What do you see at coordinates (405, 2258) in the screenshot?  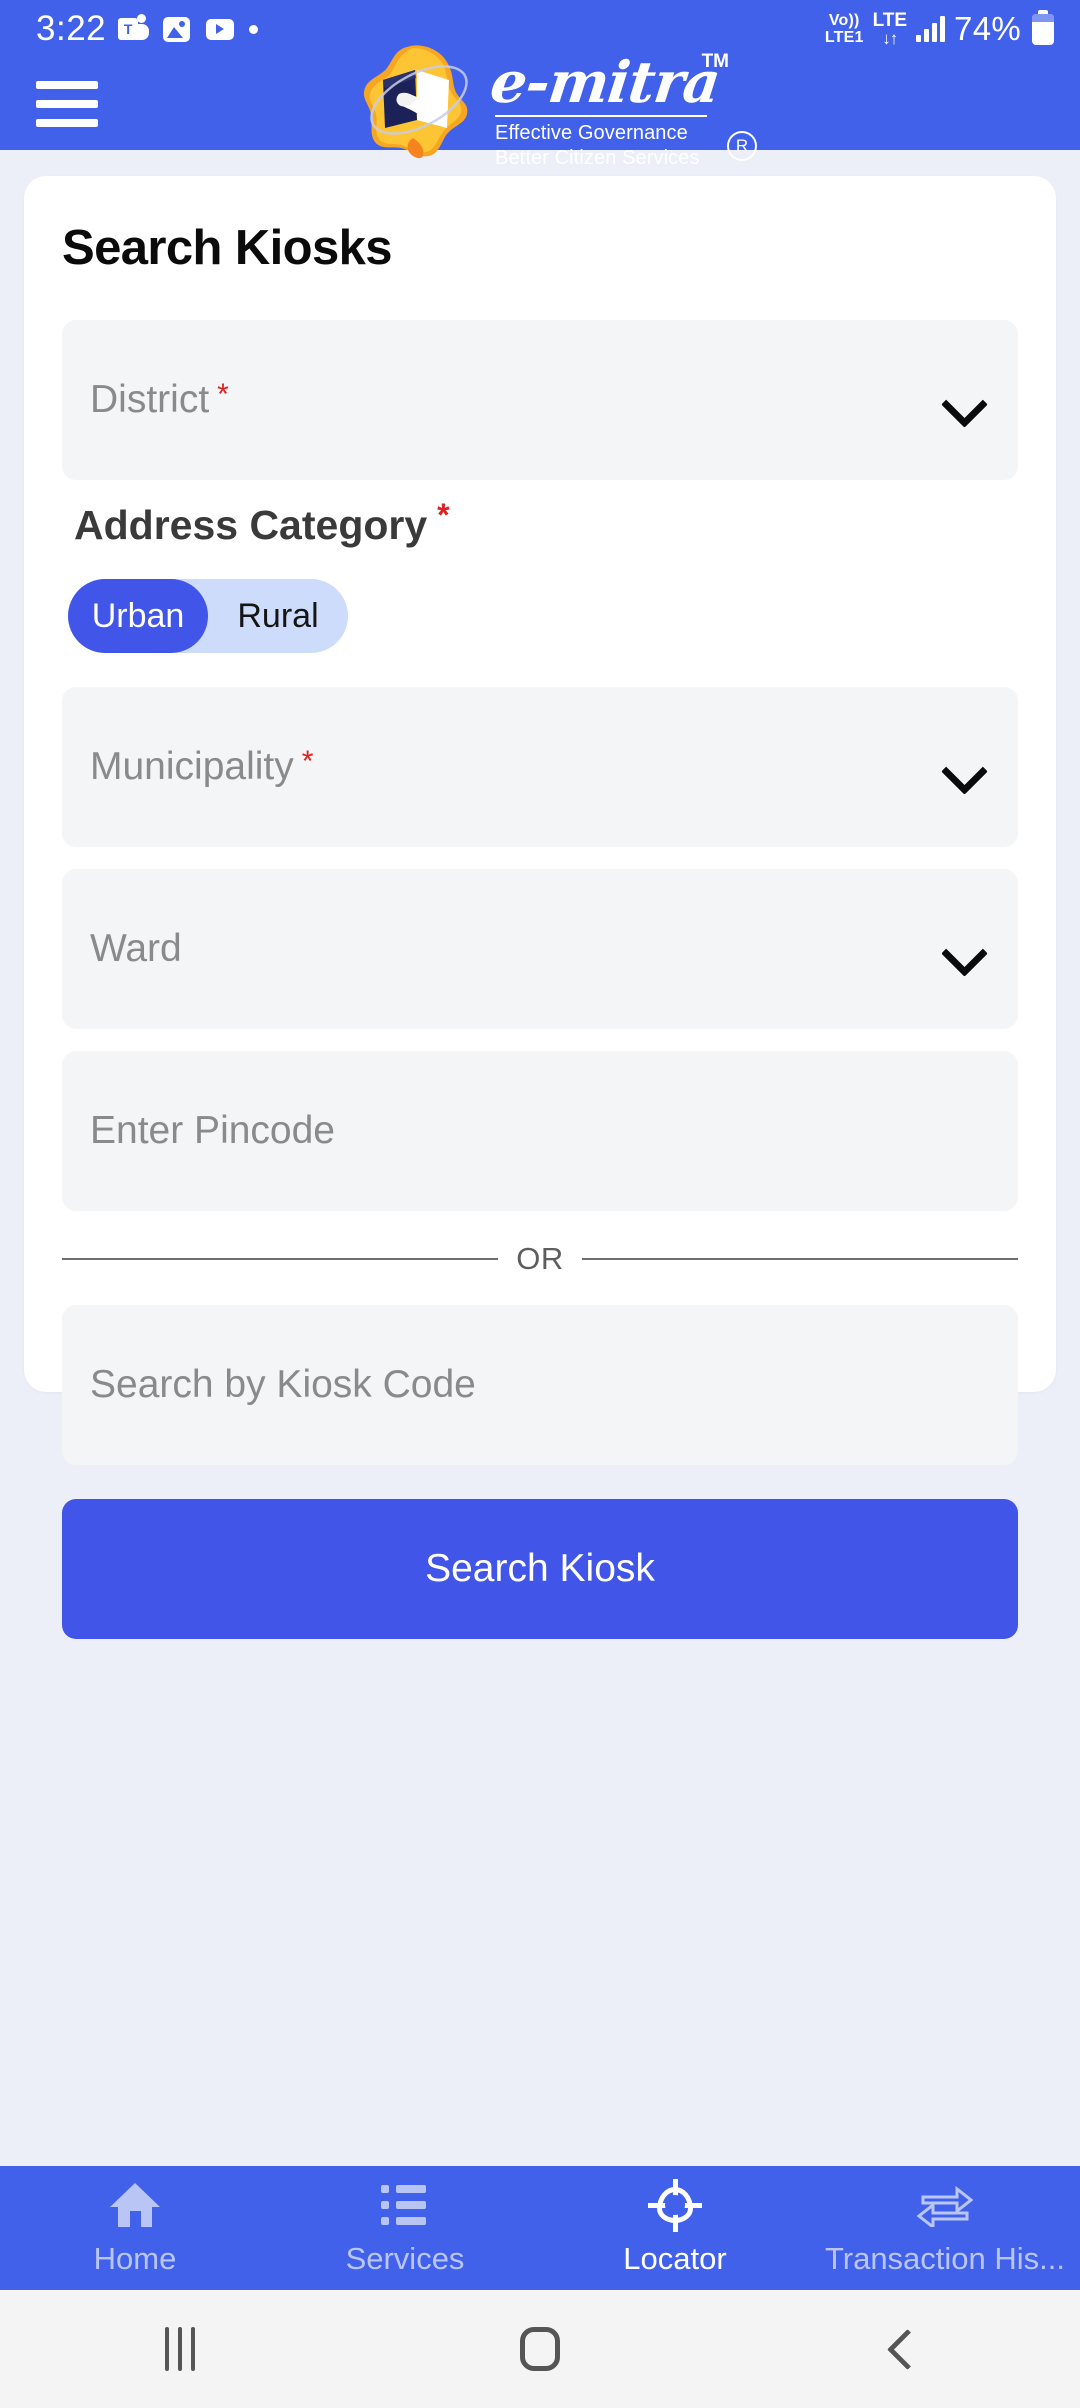 I see `nav-label-services: Services` at bounding box center [405, 2258].